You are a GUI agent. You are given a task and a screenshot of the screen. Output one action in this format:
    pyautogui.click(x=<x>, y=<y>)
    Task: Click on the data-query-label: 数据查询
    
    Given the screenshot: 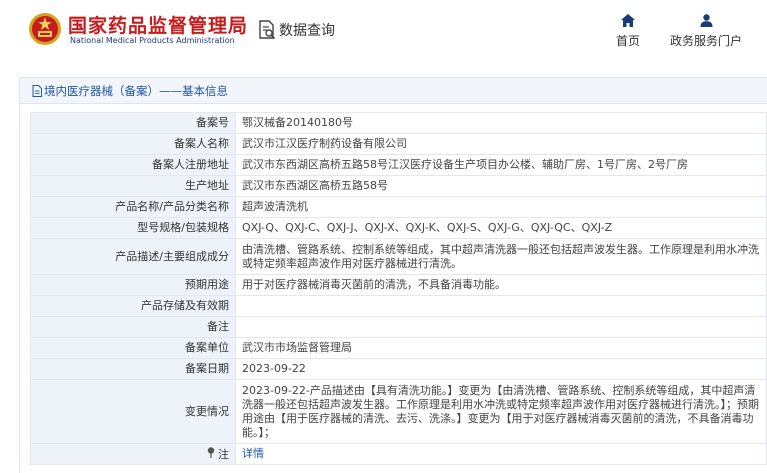 What is the action you would take?
    pyautogui.click(x=307, y=31)
    